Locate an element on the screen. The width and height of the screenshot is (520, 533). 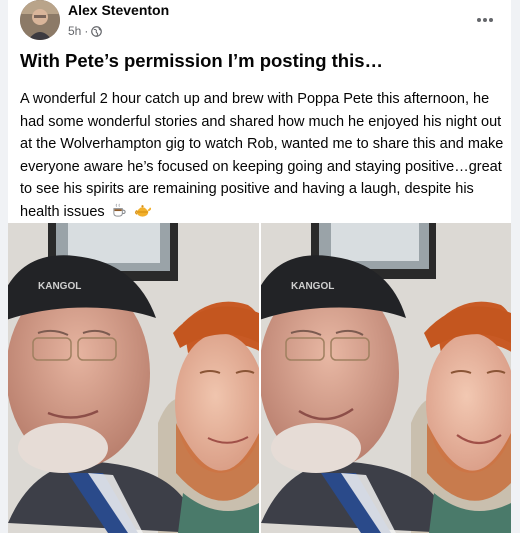
post-meta: 5h · is located at coordinates (85, 31).